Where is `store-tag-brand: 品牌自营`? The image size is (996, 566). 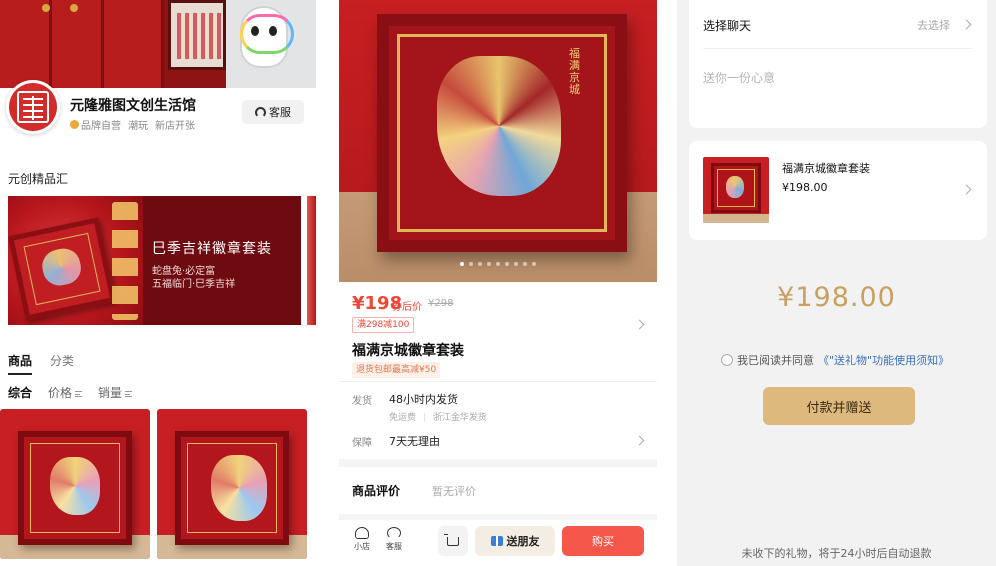 store-tag-brand: 品牌自营 is located at coordinates (95, 124).